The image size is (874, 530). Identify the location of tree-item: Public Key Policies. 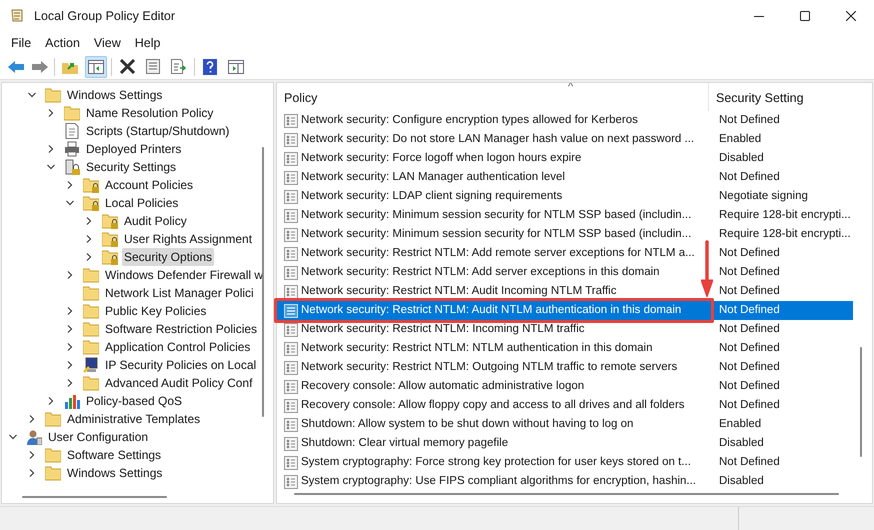
(155, 311).